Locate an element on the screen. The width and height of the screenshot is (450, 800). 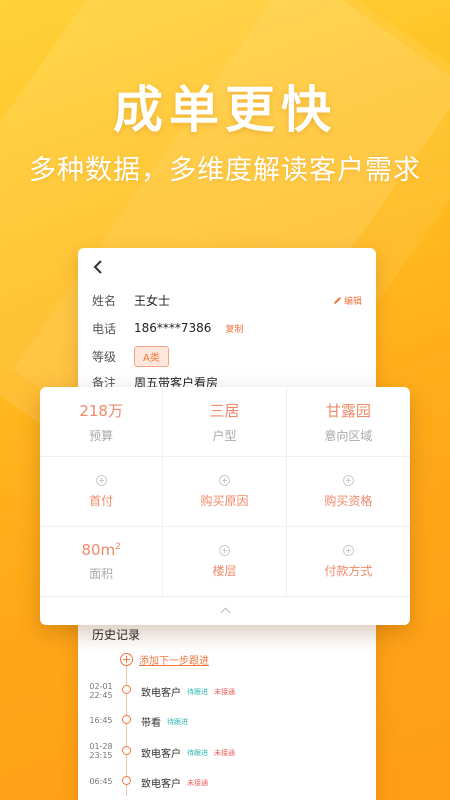
timeline-time: 06:45 is located at coordinates (101, 781).